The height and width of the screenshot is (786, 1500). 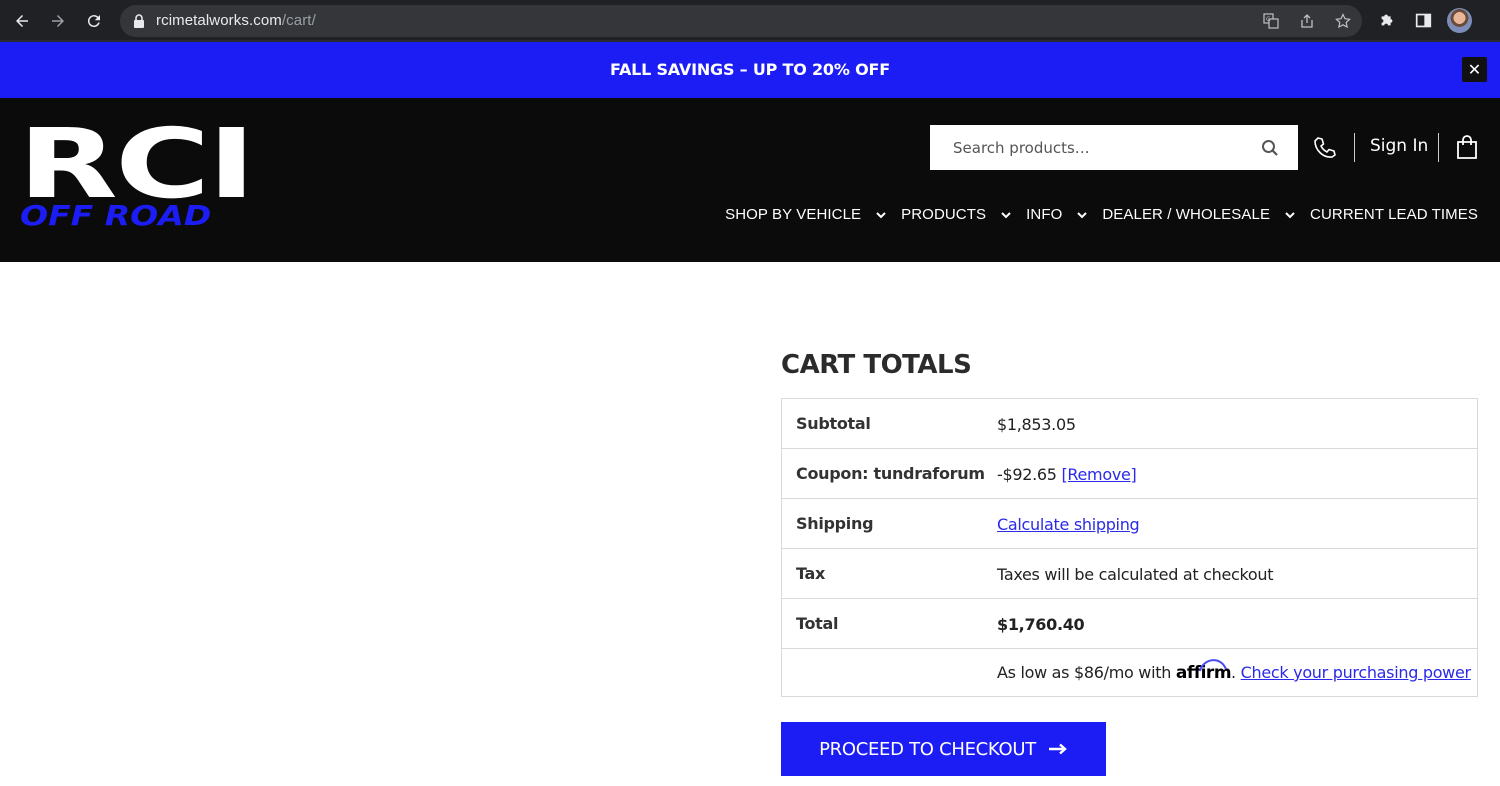 I want to click on forward-button, so click(x=58, y=21).